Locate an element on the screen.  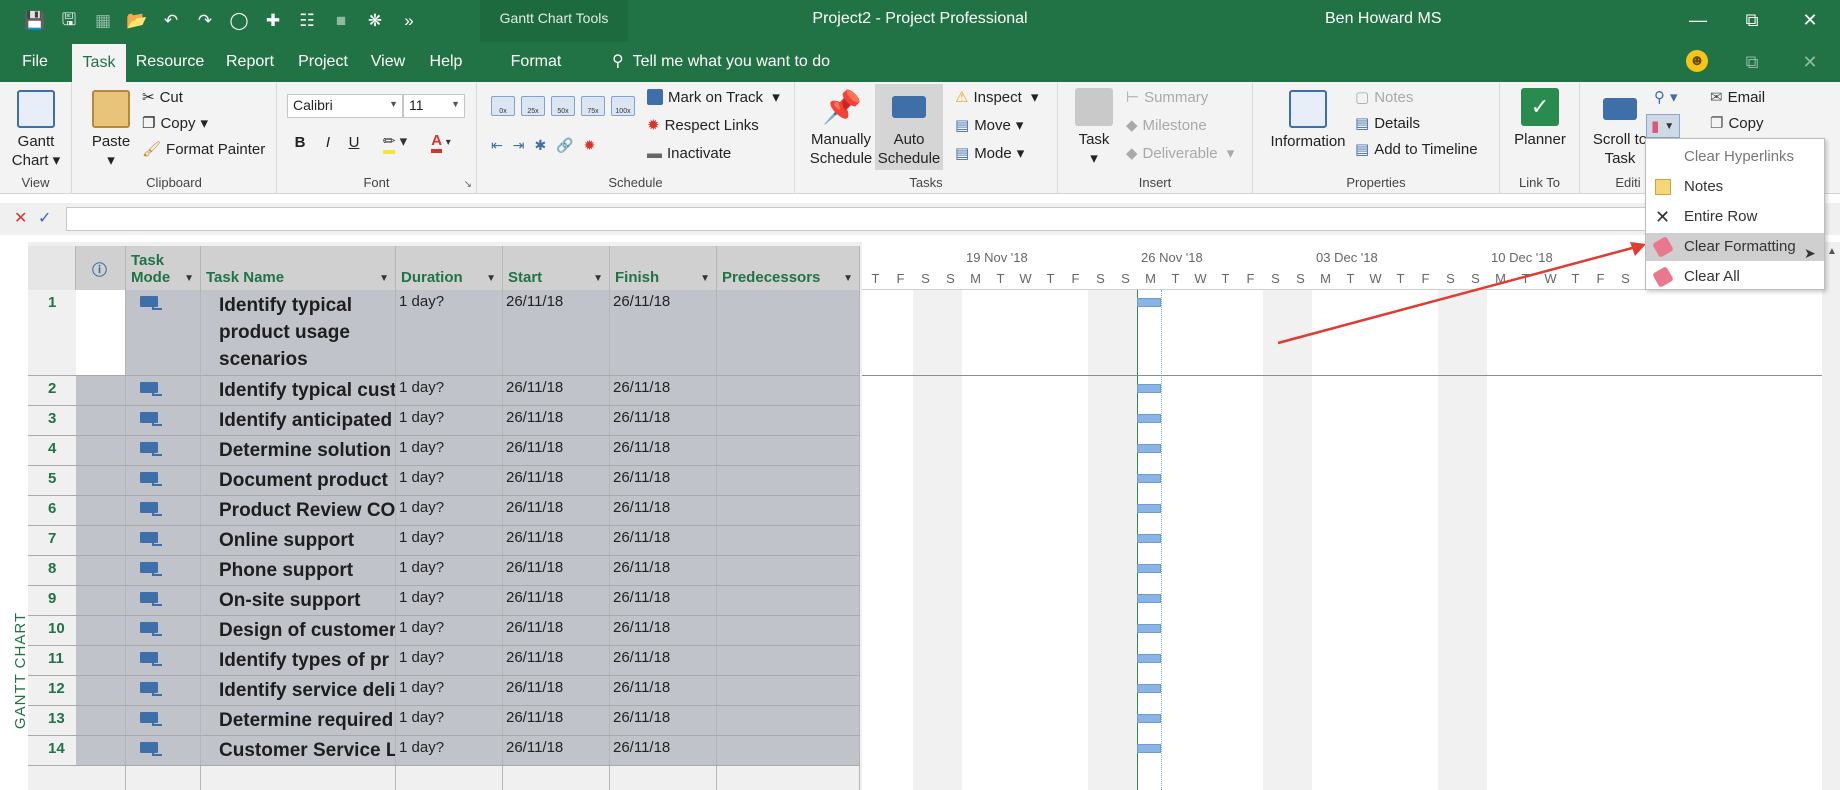
entry-input is located at coordinates (866, 219).